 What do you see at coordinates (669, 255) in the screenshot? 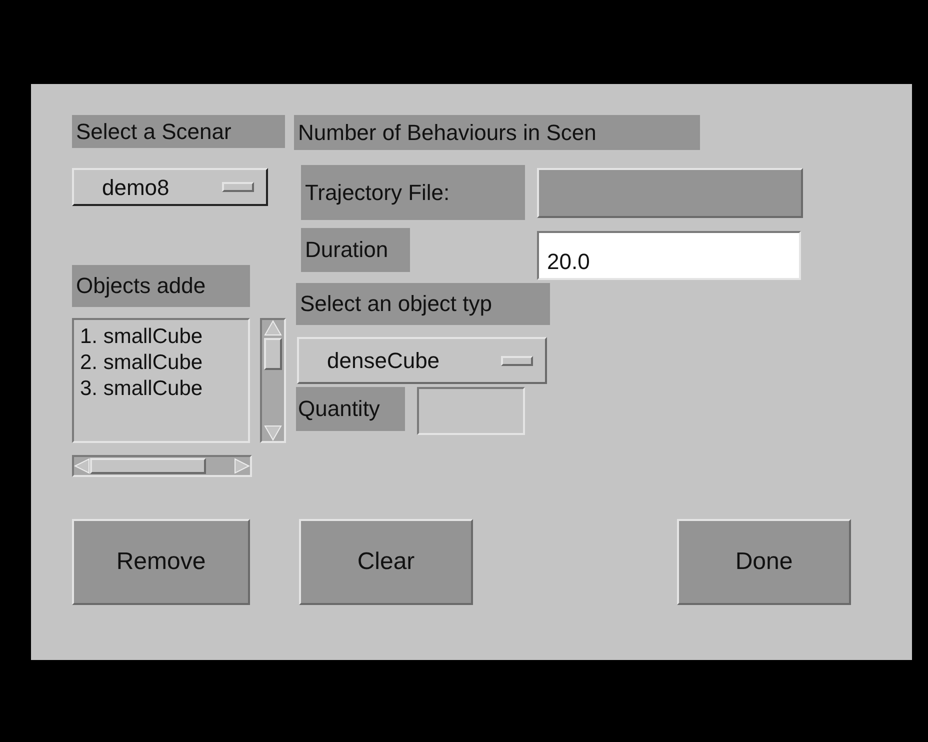
I see `duration-field: 20.0` at bounding box center [669, 255].